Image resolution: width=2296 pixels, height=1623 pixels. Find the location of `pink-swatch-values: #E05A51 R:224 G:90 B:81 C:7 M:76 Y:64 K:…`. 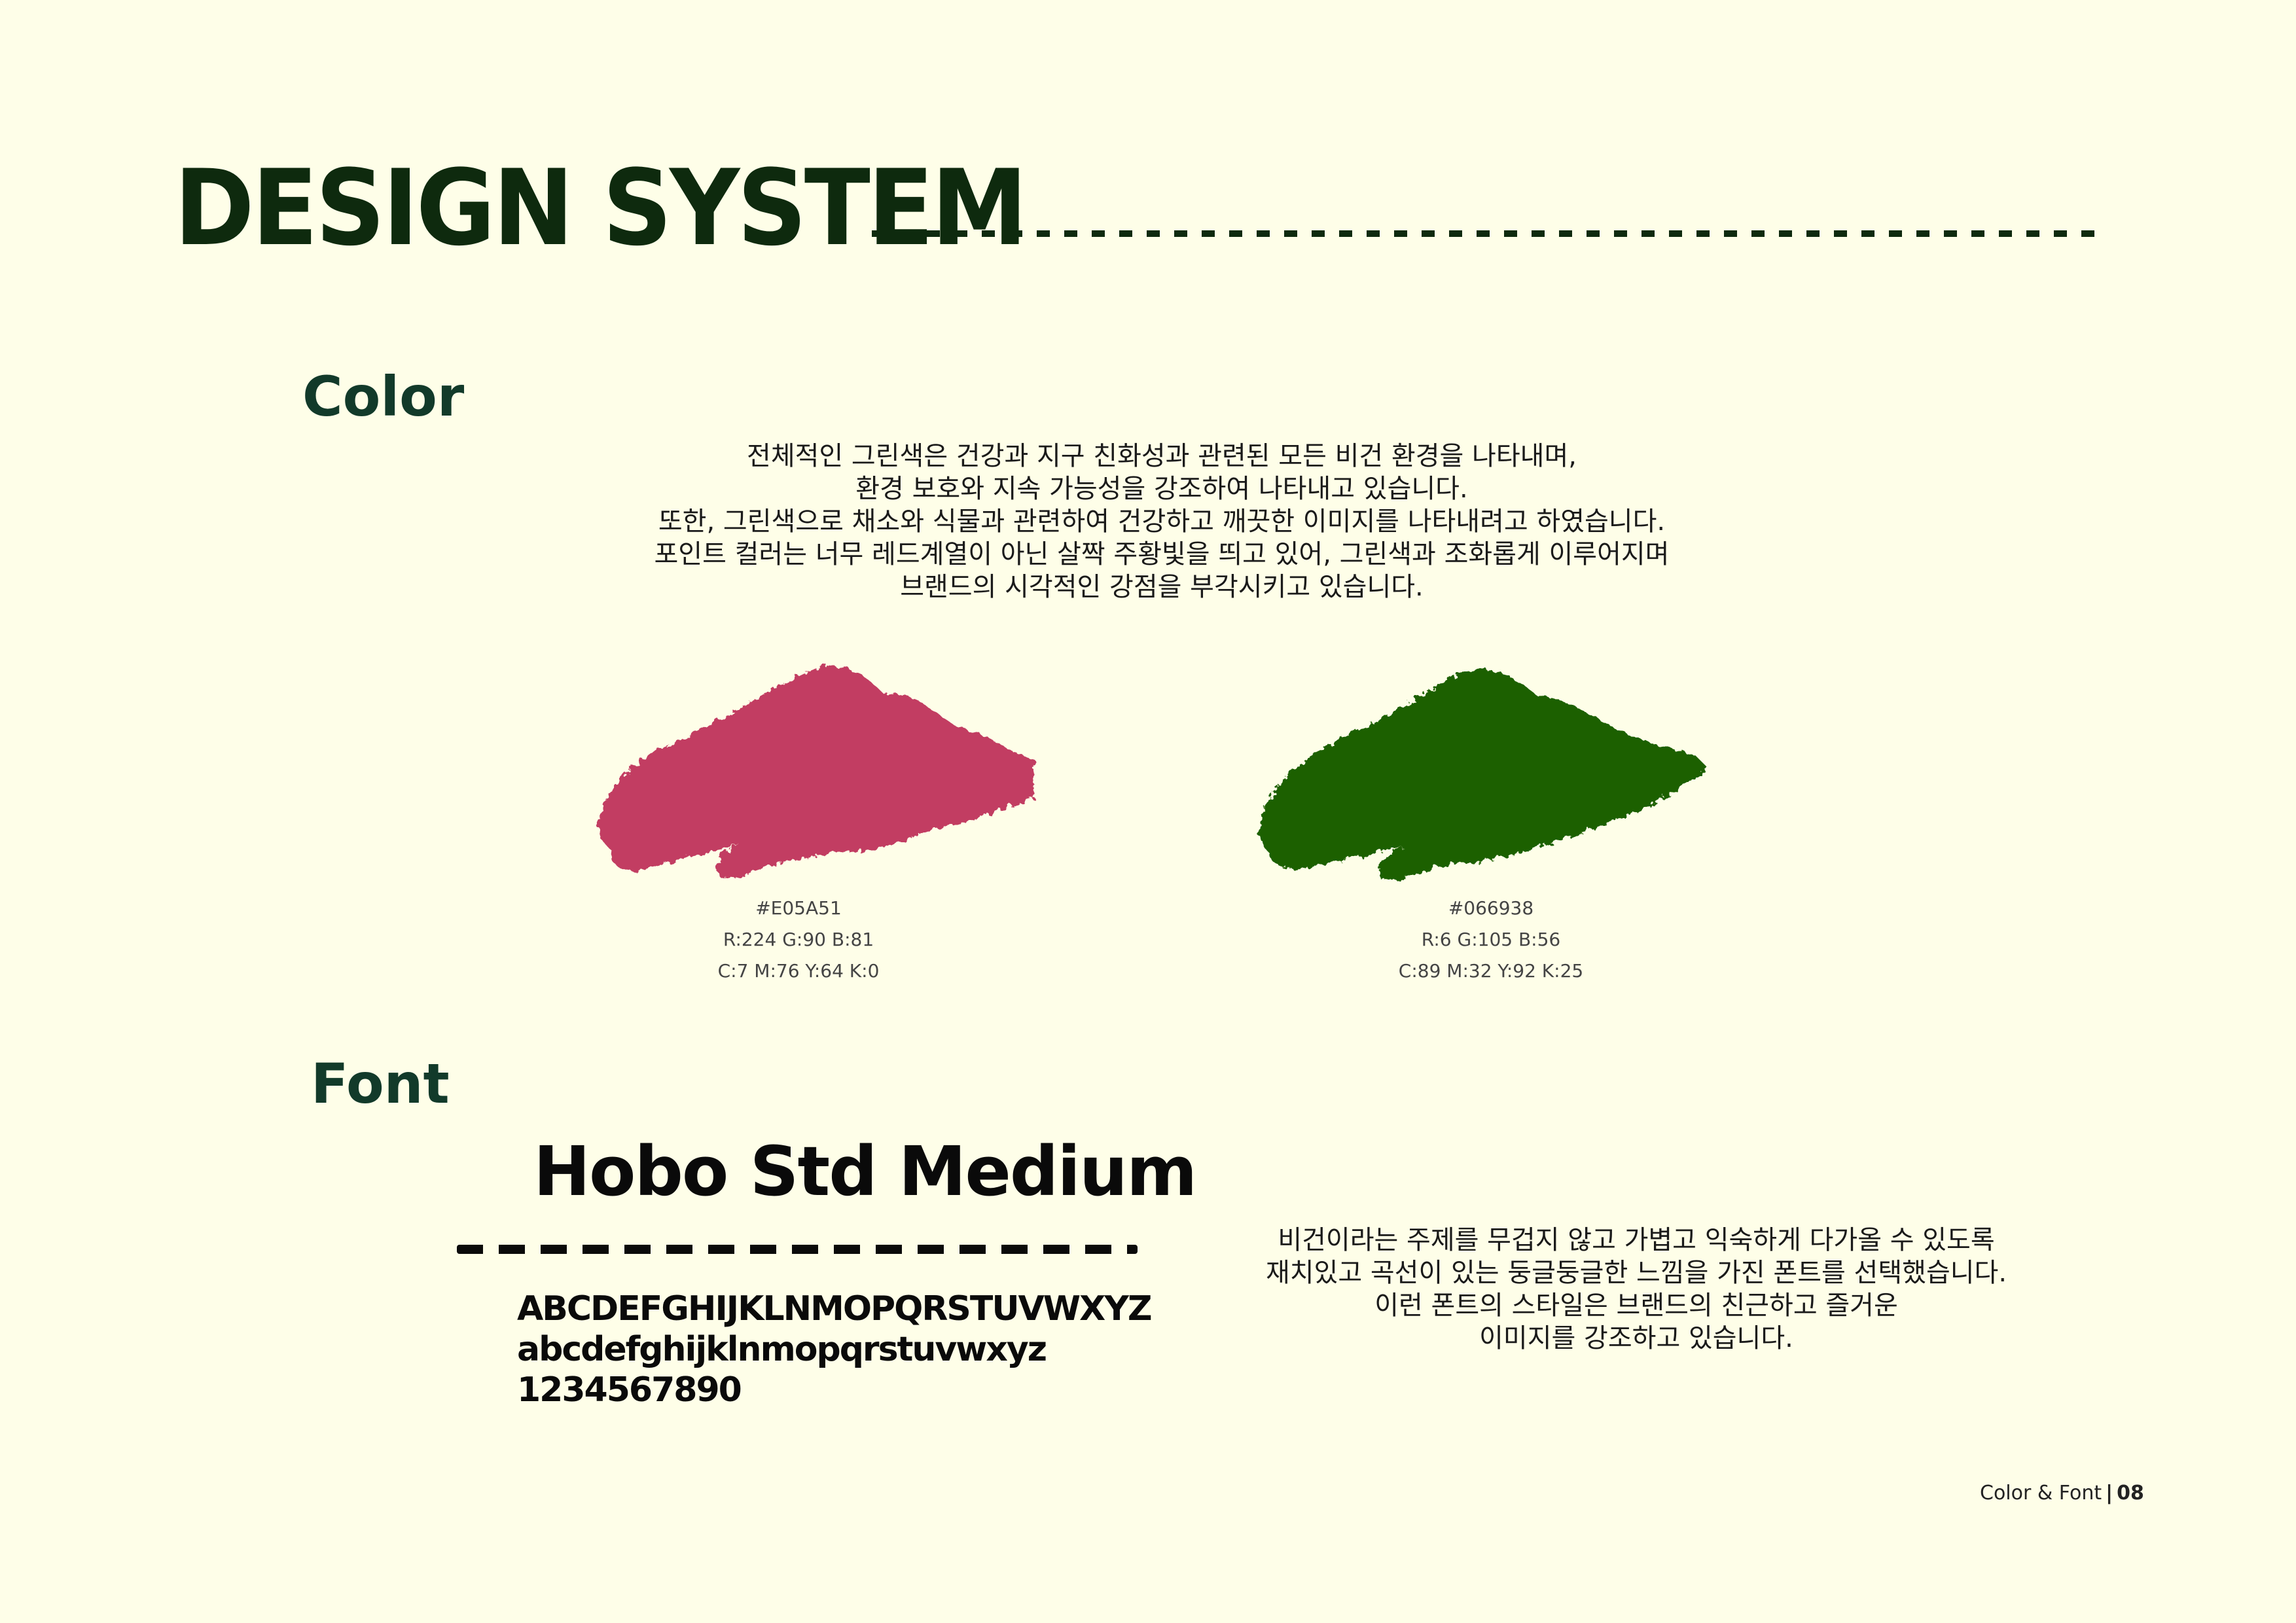

pink-swatch-values: #E05A51 R:224 G:90 B:81 C:7 M:76 Y:64 K:… is located at coordinates (798, 940).